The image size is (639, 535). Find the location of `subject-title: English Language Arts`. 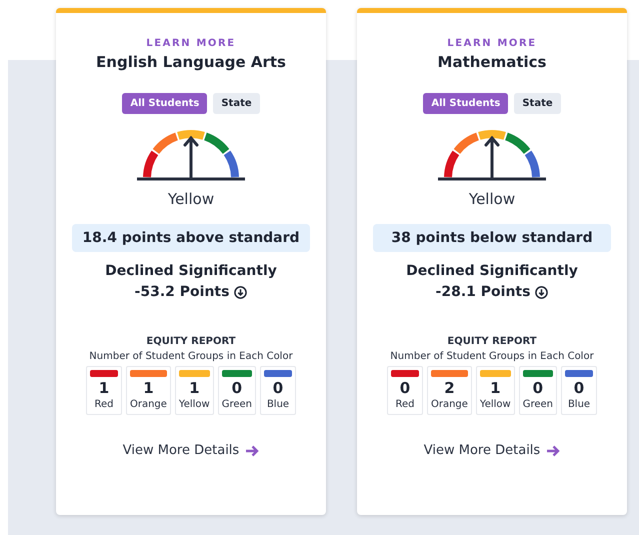

subject-title: English Language Arts is located at coordinates (191, 62).